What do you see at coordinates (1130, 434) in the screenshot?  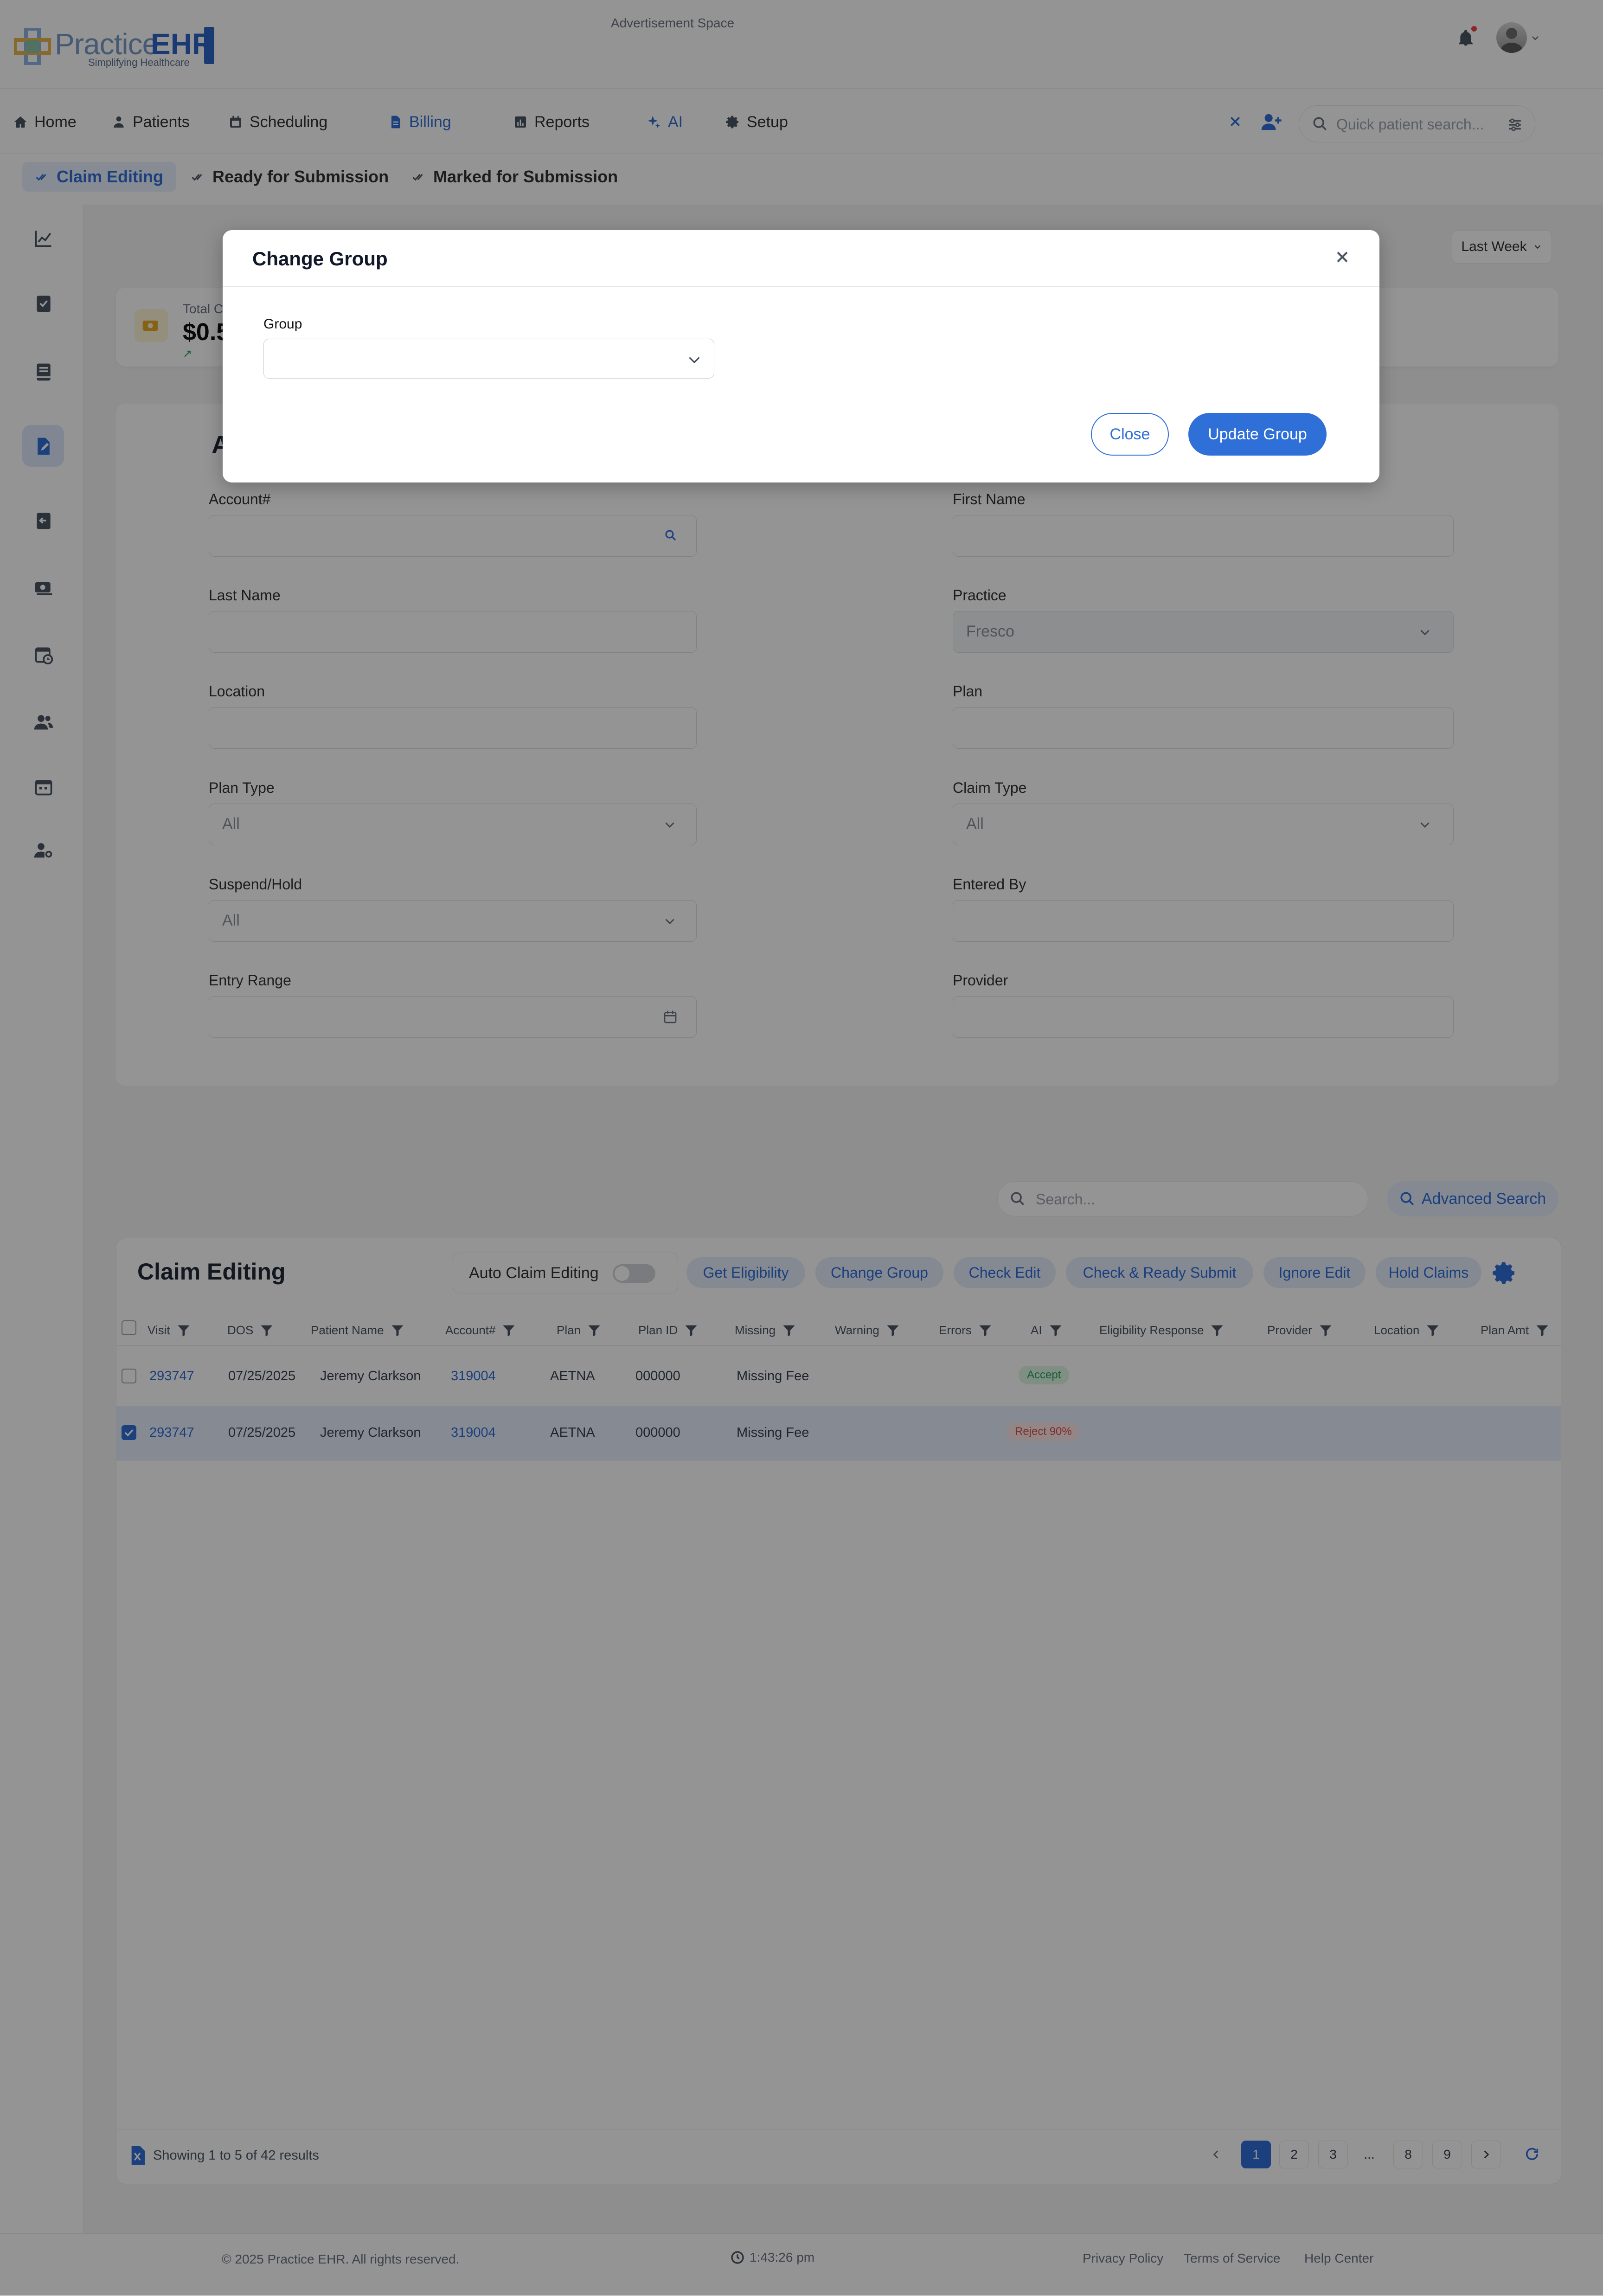 I see `close-button: Close` at bounding box center [1130, 434].